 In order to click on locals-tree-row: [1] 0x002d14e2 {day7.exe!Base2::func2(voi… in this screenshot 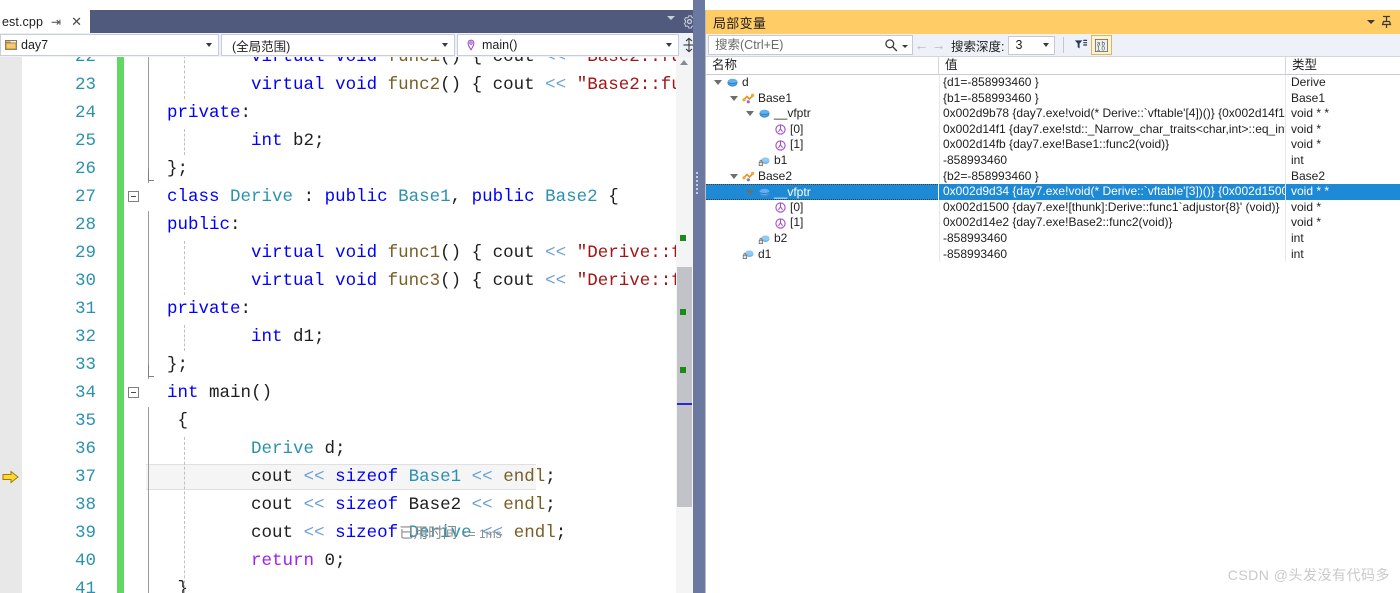, I will do `click(1053, 223)`.